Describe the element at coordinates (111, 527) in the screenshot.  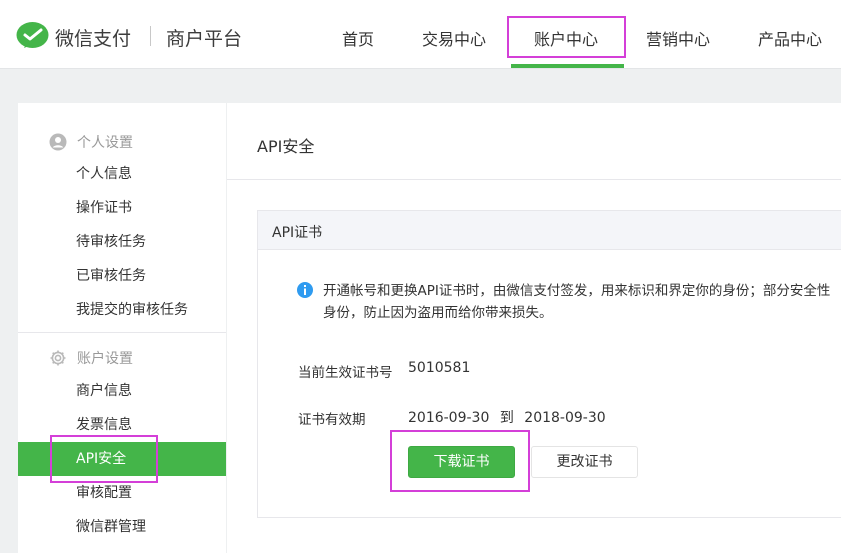
I see `sidebar-item-label: 微信群管理` at that location.